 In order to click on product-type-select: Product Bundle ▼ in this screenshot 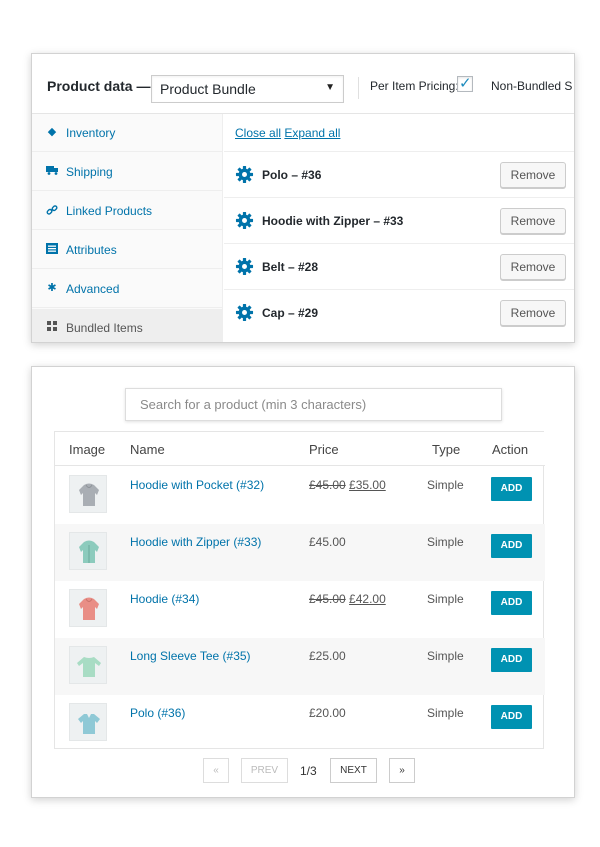, I will do `click(247, 89)`.